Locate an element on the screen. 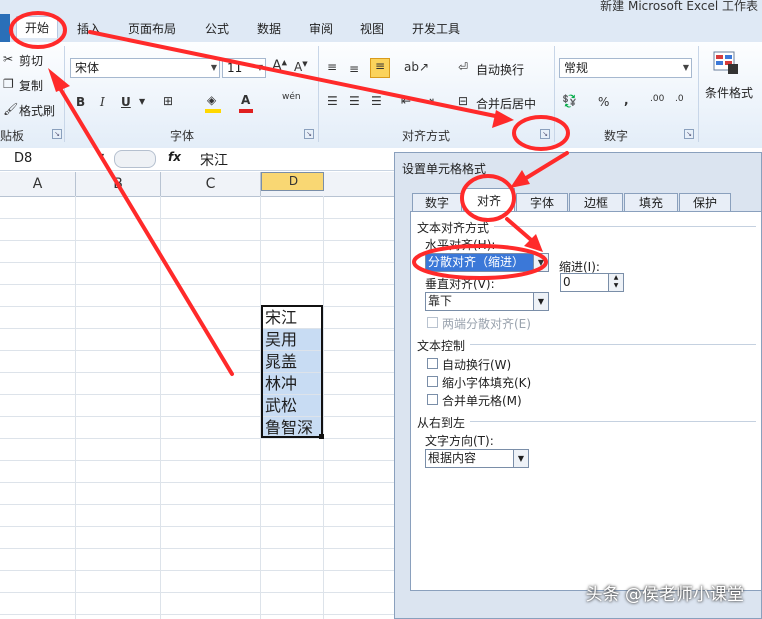 The image size is (762, 619). number-launcher-icon: ↘ is located at coordinates (689, 134).